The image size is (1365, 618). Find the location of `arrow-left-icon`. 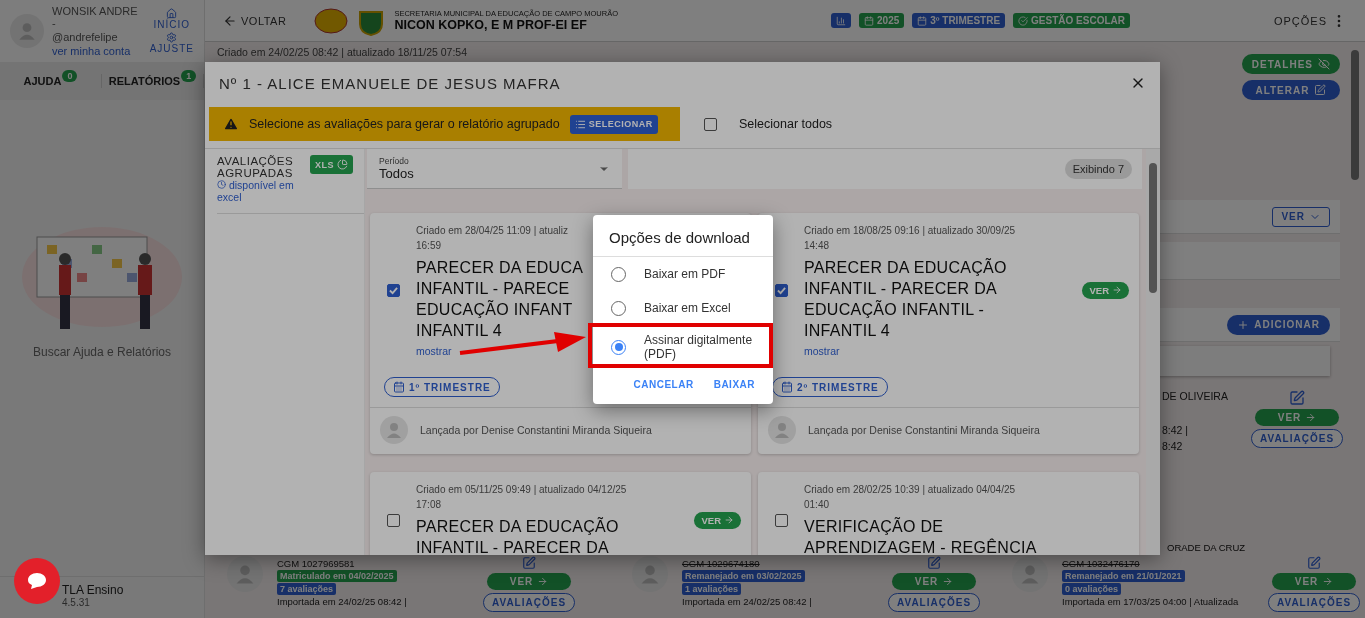

arrow-left-icon is located at coordinates (230, 20).